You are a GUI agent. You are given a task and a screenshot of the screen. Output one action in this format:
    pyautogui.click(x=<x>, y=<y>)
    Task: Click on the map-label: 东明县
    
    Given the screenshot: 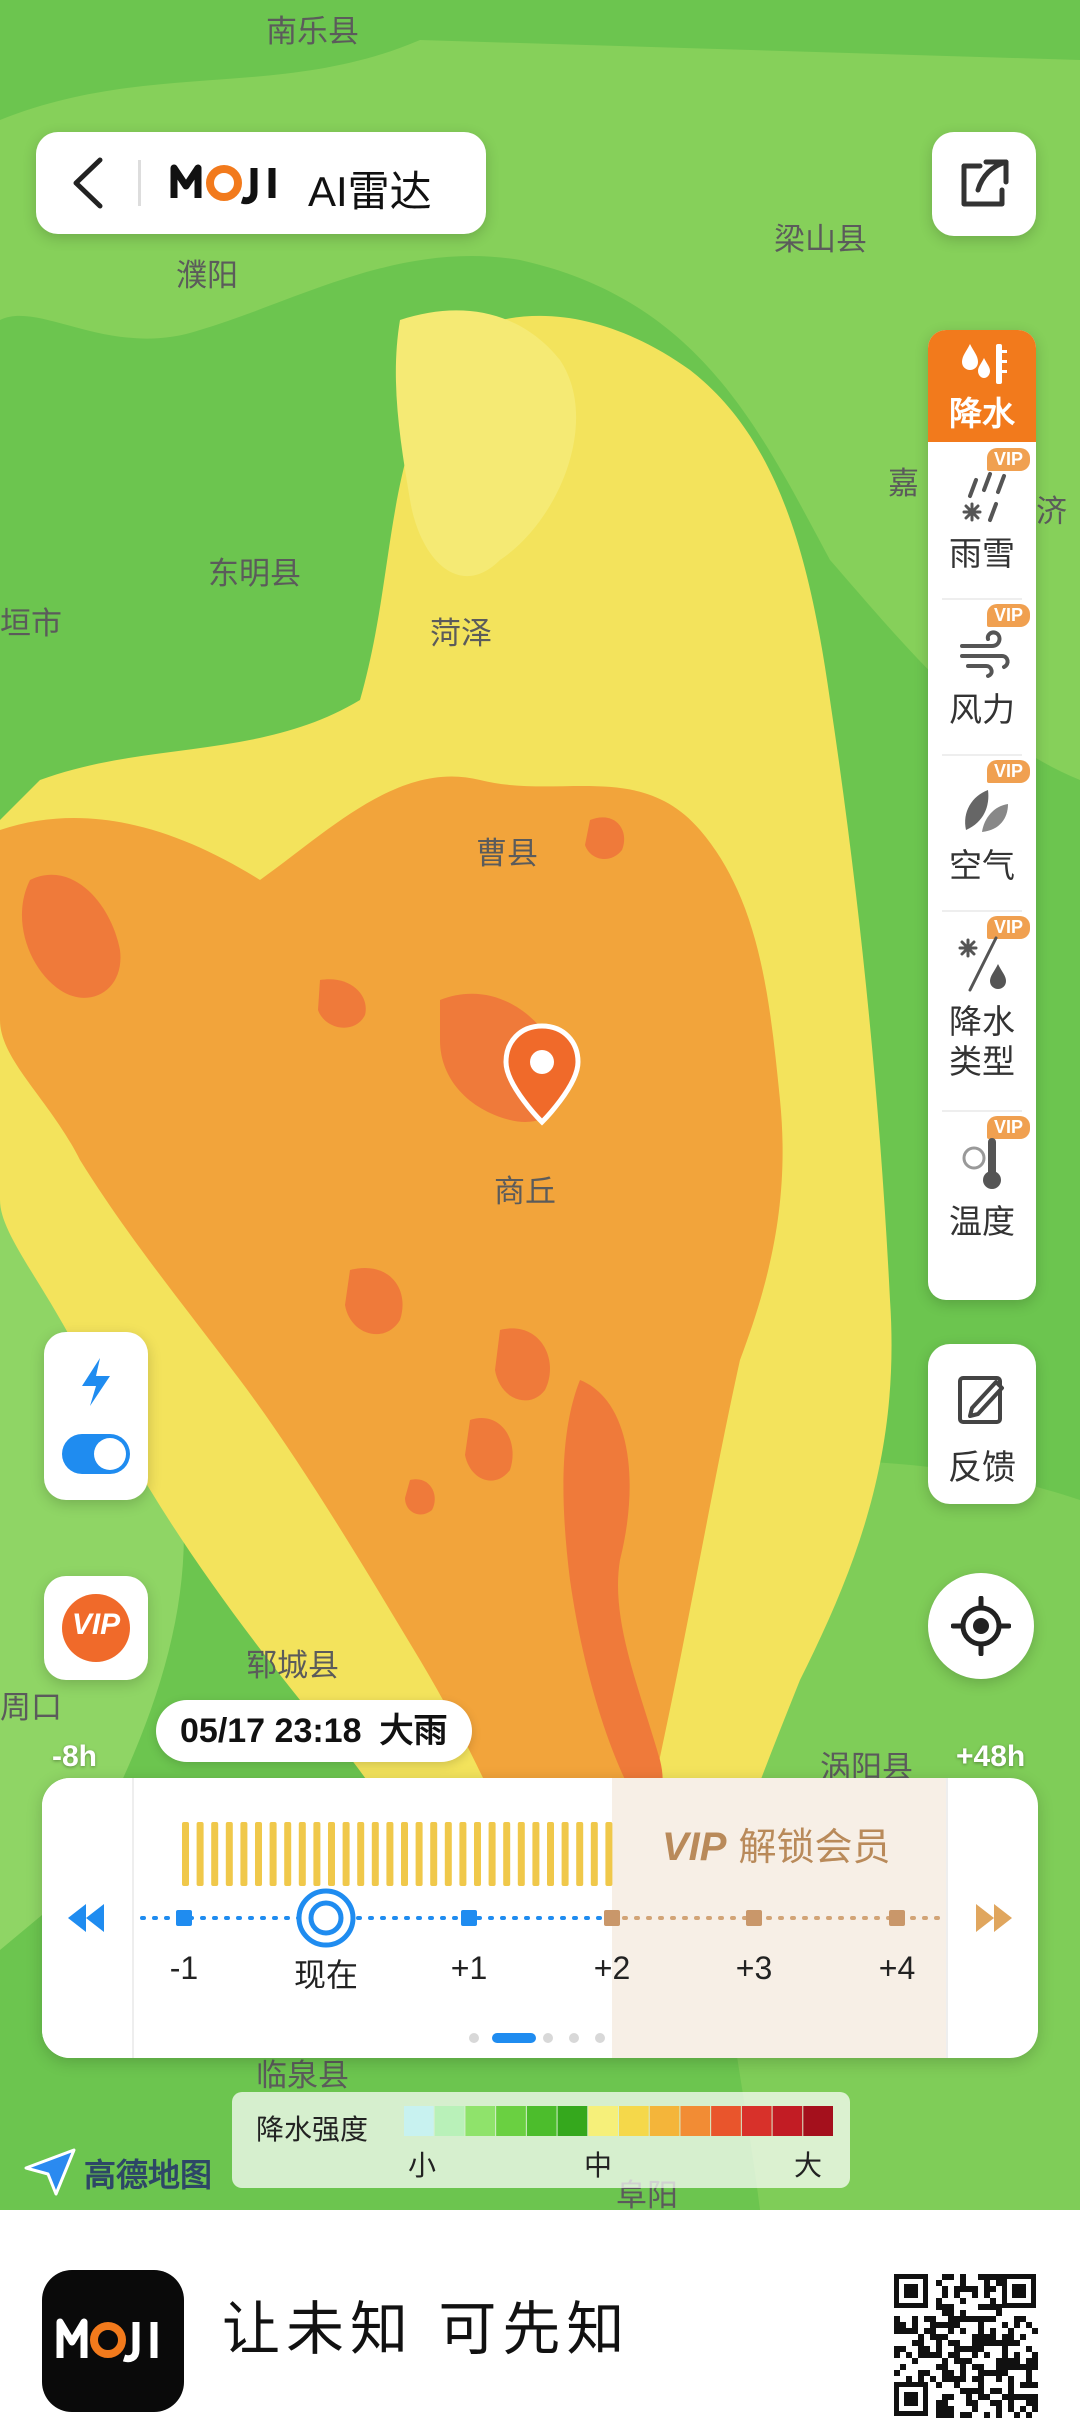 What is the action you would take?
    pyautogui.click(x=254, y=574)
    